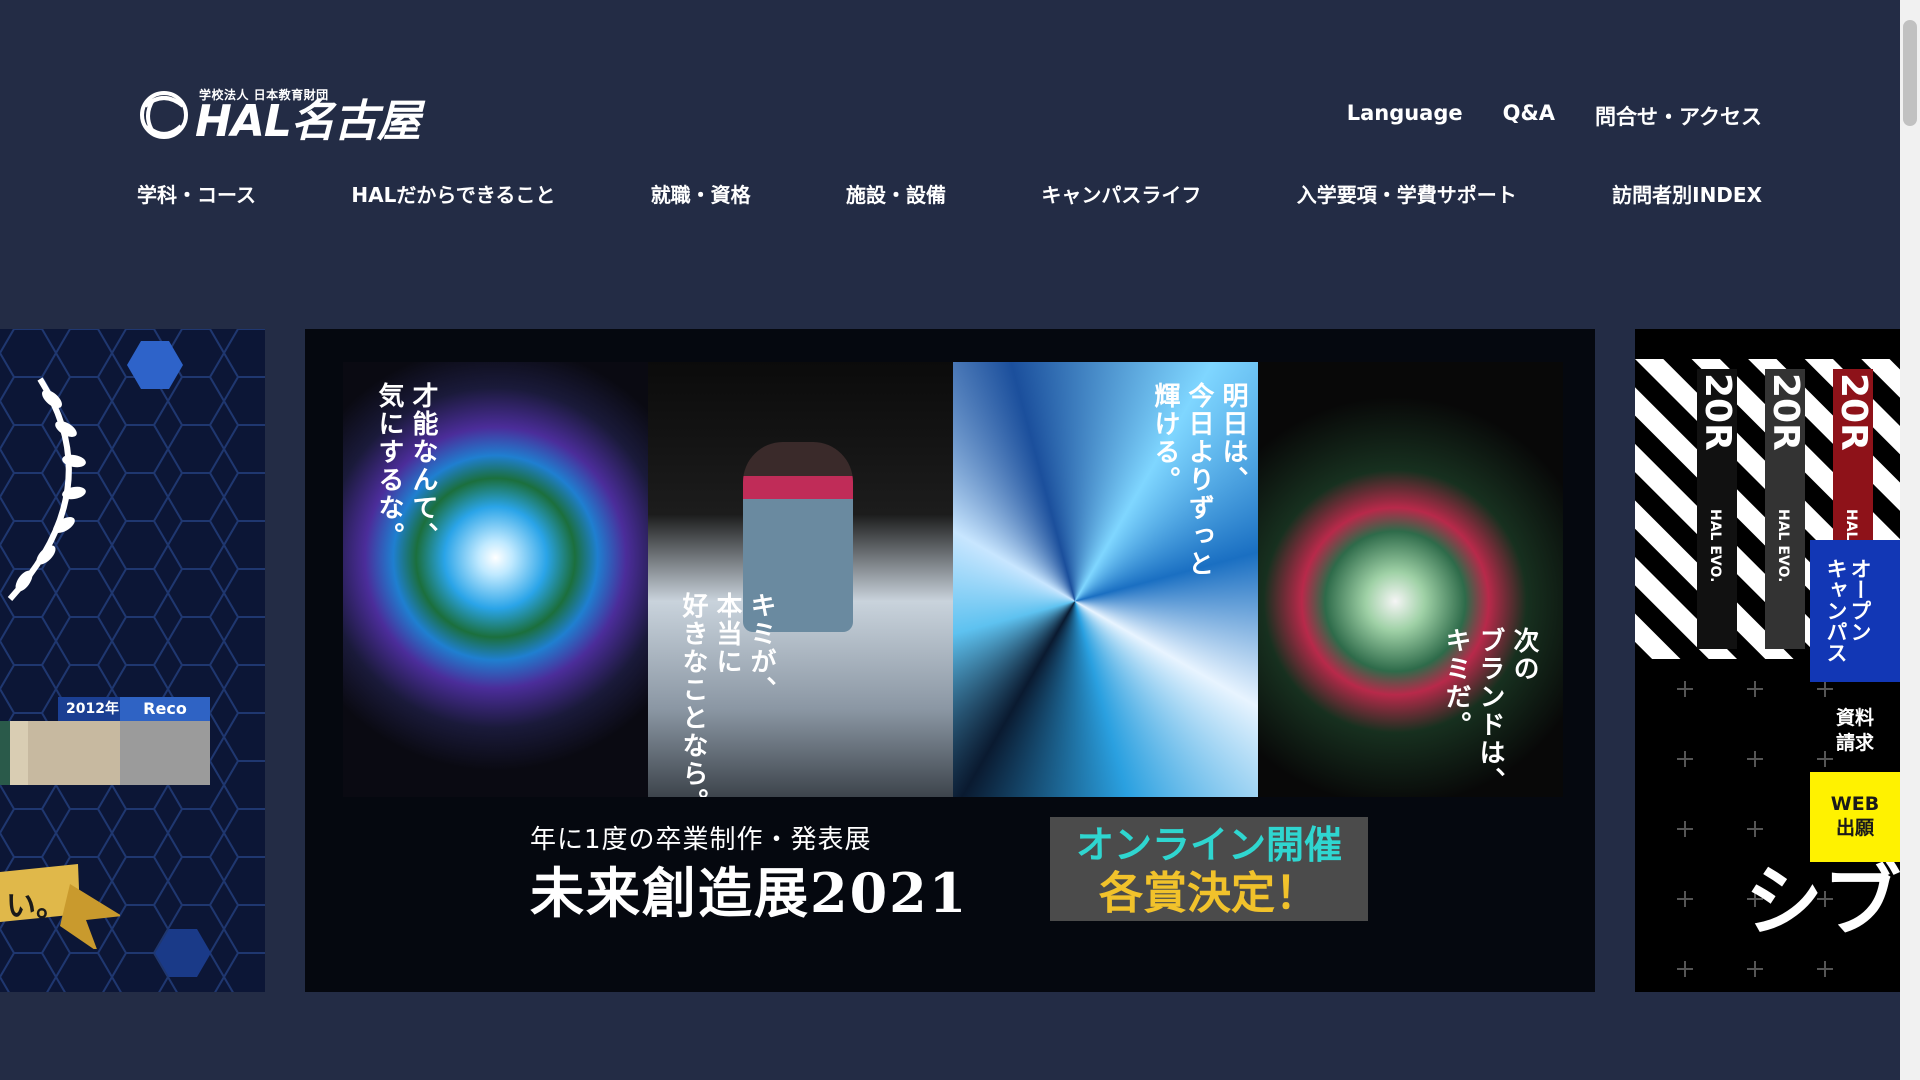 The image size is (1920, 1080). What do you see at coordinates (1105, 579) in the screenshot?
I see `poster-tomorrow: 明日は、 今日よりずっと 輝ける。` at bounding box center [1105, 579].